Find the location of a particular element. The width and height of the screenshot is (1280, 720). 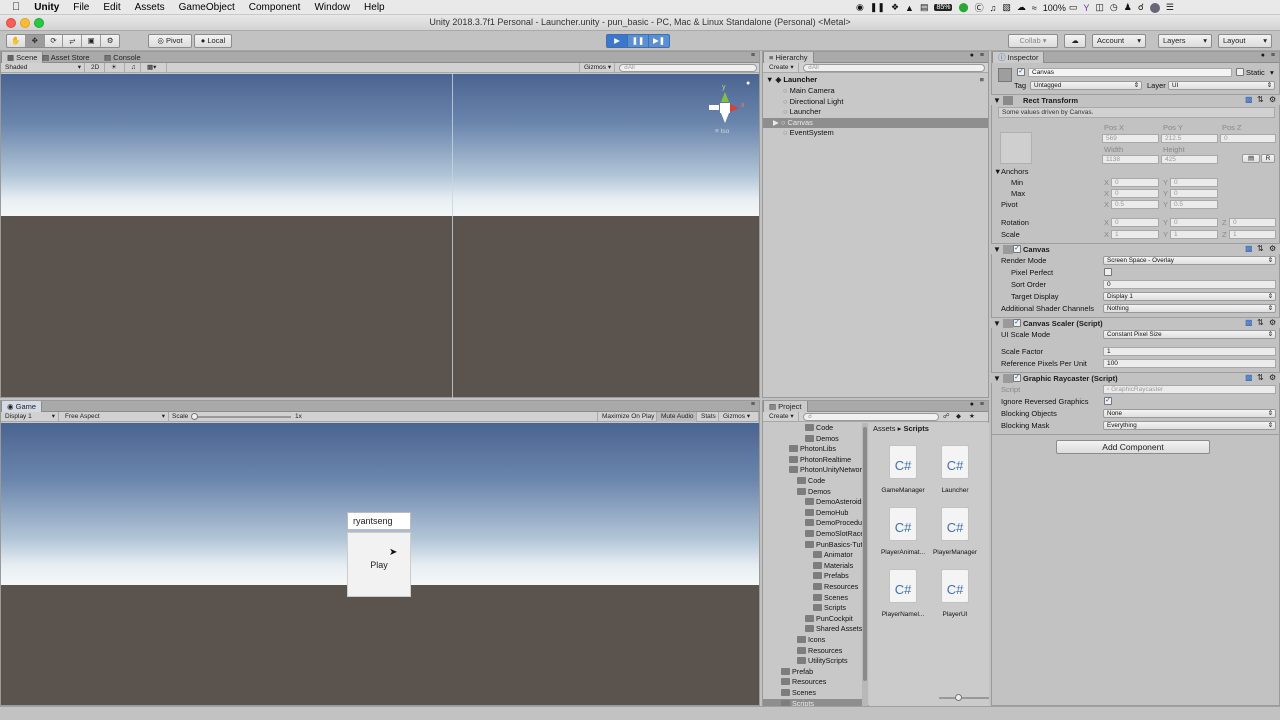

filter-type-icon: ☍ is located at coordinates (946, 417).